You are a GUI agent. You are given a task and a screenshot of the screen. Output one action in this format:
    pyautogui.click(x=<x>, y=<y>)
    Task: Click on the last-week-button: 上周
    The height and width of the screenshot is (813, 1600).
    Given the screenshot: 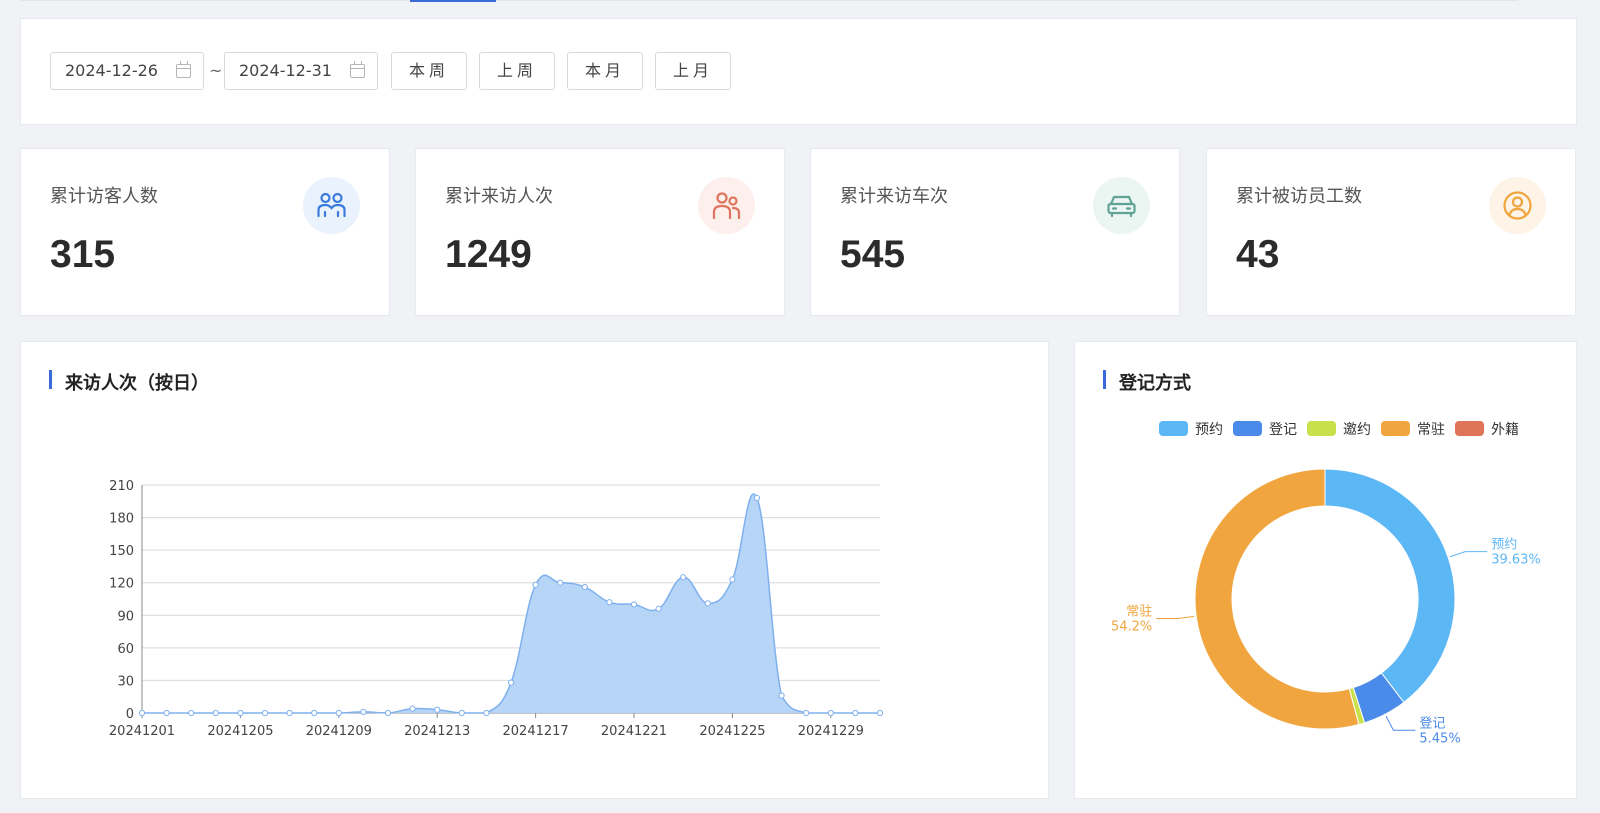 What is the action you would take?
    pyautogui.click(x=517, y=71)
    